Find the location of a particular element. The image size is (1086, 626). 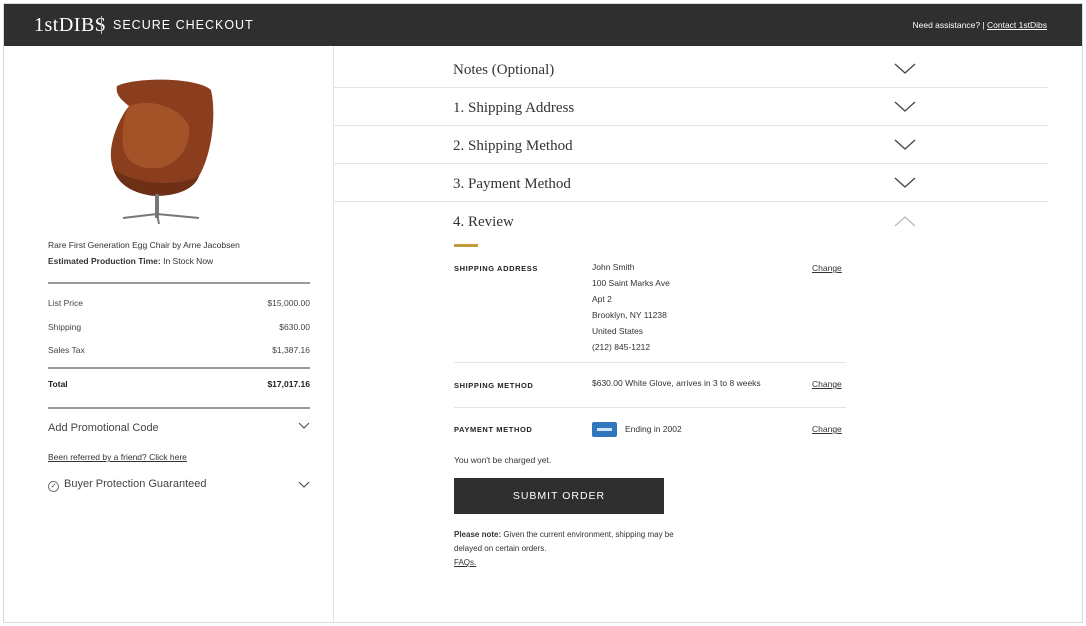

payment-method-value: Ending in 2002 is located at coordinates (653, 429).